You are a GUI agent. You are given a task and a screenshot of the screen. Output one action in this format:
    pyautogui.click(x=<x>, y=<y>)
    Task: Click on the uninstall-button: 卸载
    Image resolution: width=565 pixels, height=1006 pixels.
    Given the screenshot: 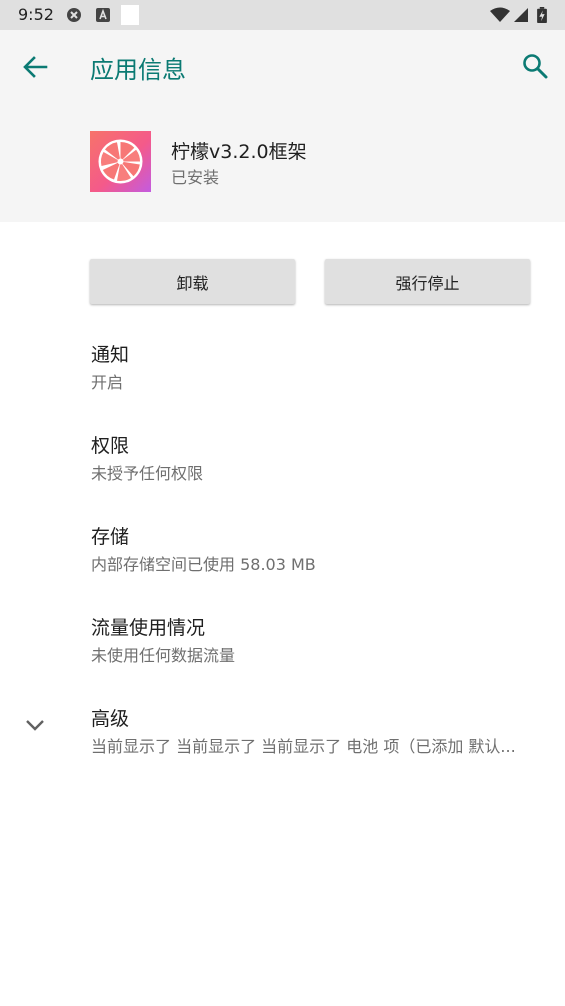 What is the action you would take?
    pyautogui.click(x=192, y=281)
    